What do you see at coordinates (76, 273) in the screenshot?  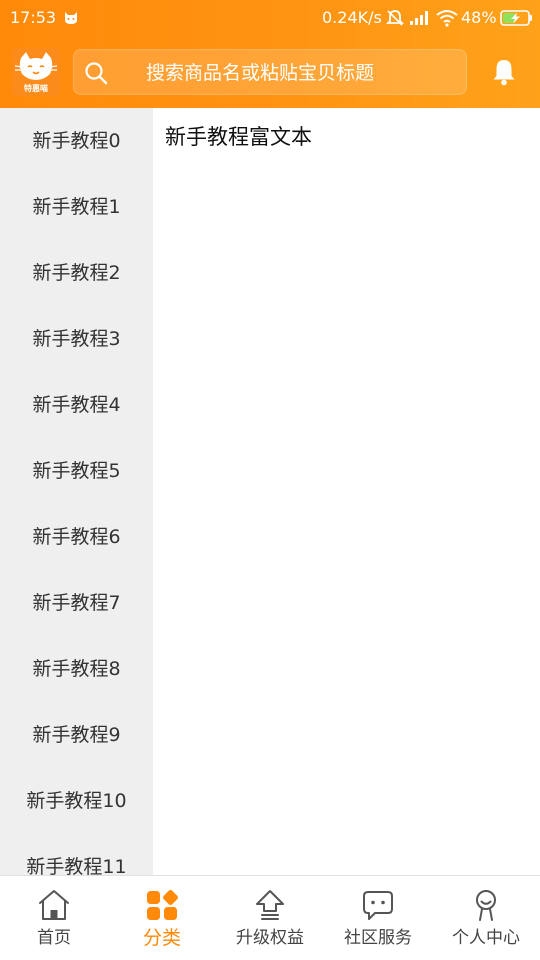 I see `sidebar-item-2: 新手教程2` at bounding box center [76, 273].